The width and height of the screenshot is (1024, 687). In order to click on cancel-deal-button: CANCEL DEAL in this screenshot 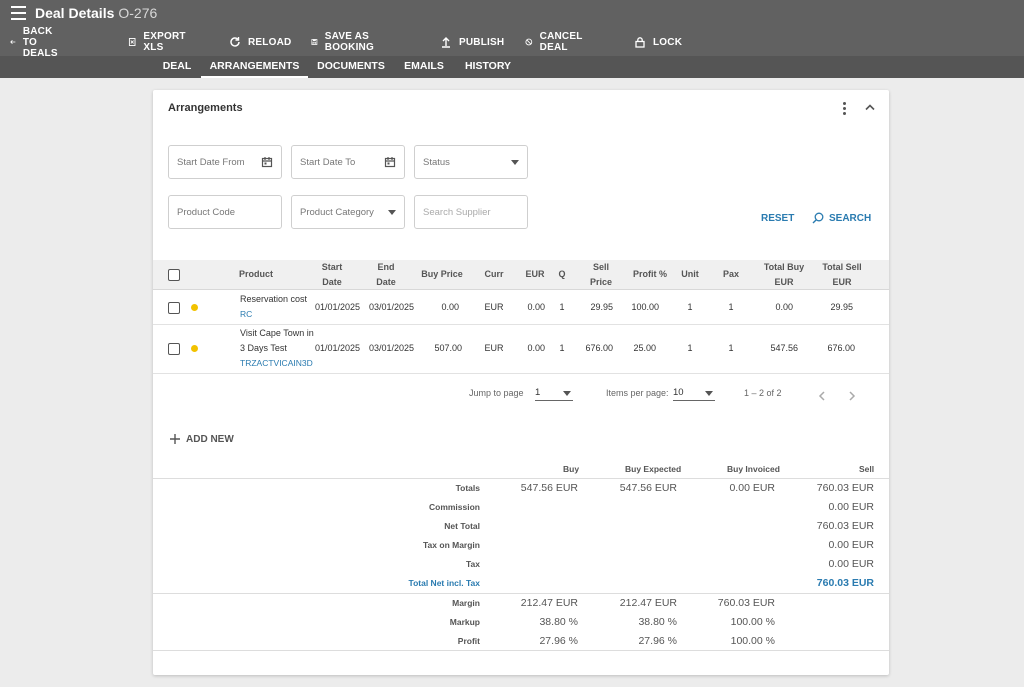, I will do `click(556, 42)`.